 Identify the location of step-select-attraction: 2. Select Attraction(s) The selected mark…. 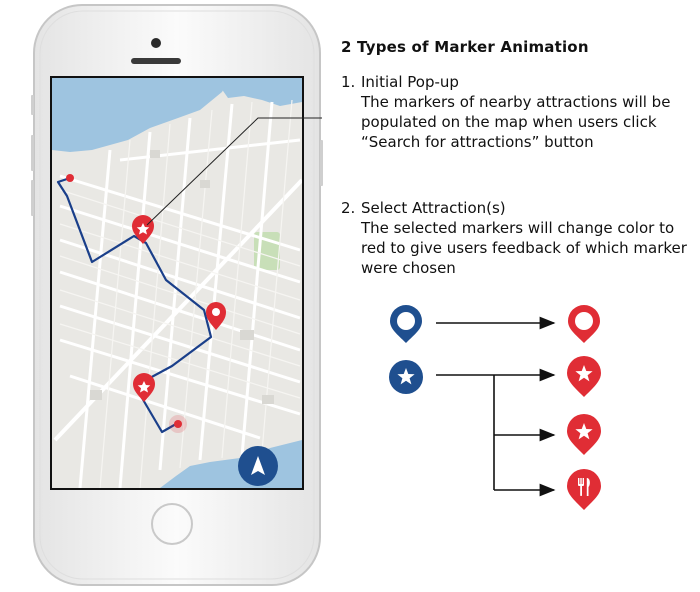
(516, 238).